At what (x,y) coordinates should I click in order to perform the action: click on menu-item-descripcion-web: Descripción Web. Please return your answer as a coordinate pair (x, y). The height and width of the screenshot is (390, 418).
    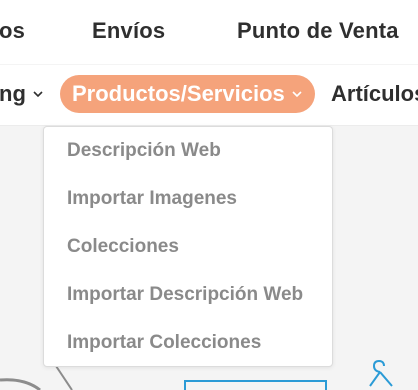
    Looking at the image, I should click on (144, 151).